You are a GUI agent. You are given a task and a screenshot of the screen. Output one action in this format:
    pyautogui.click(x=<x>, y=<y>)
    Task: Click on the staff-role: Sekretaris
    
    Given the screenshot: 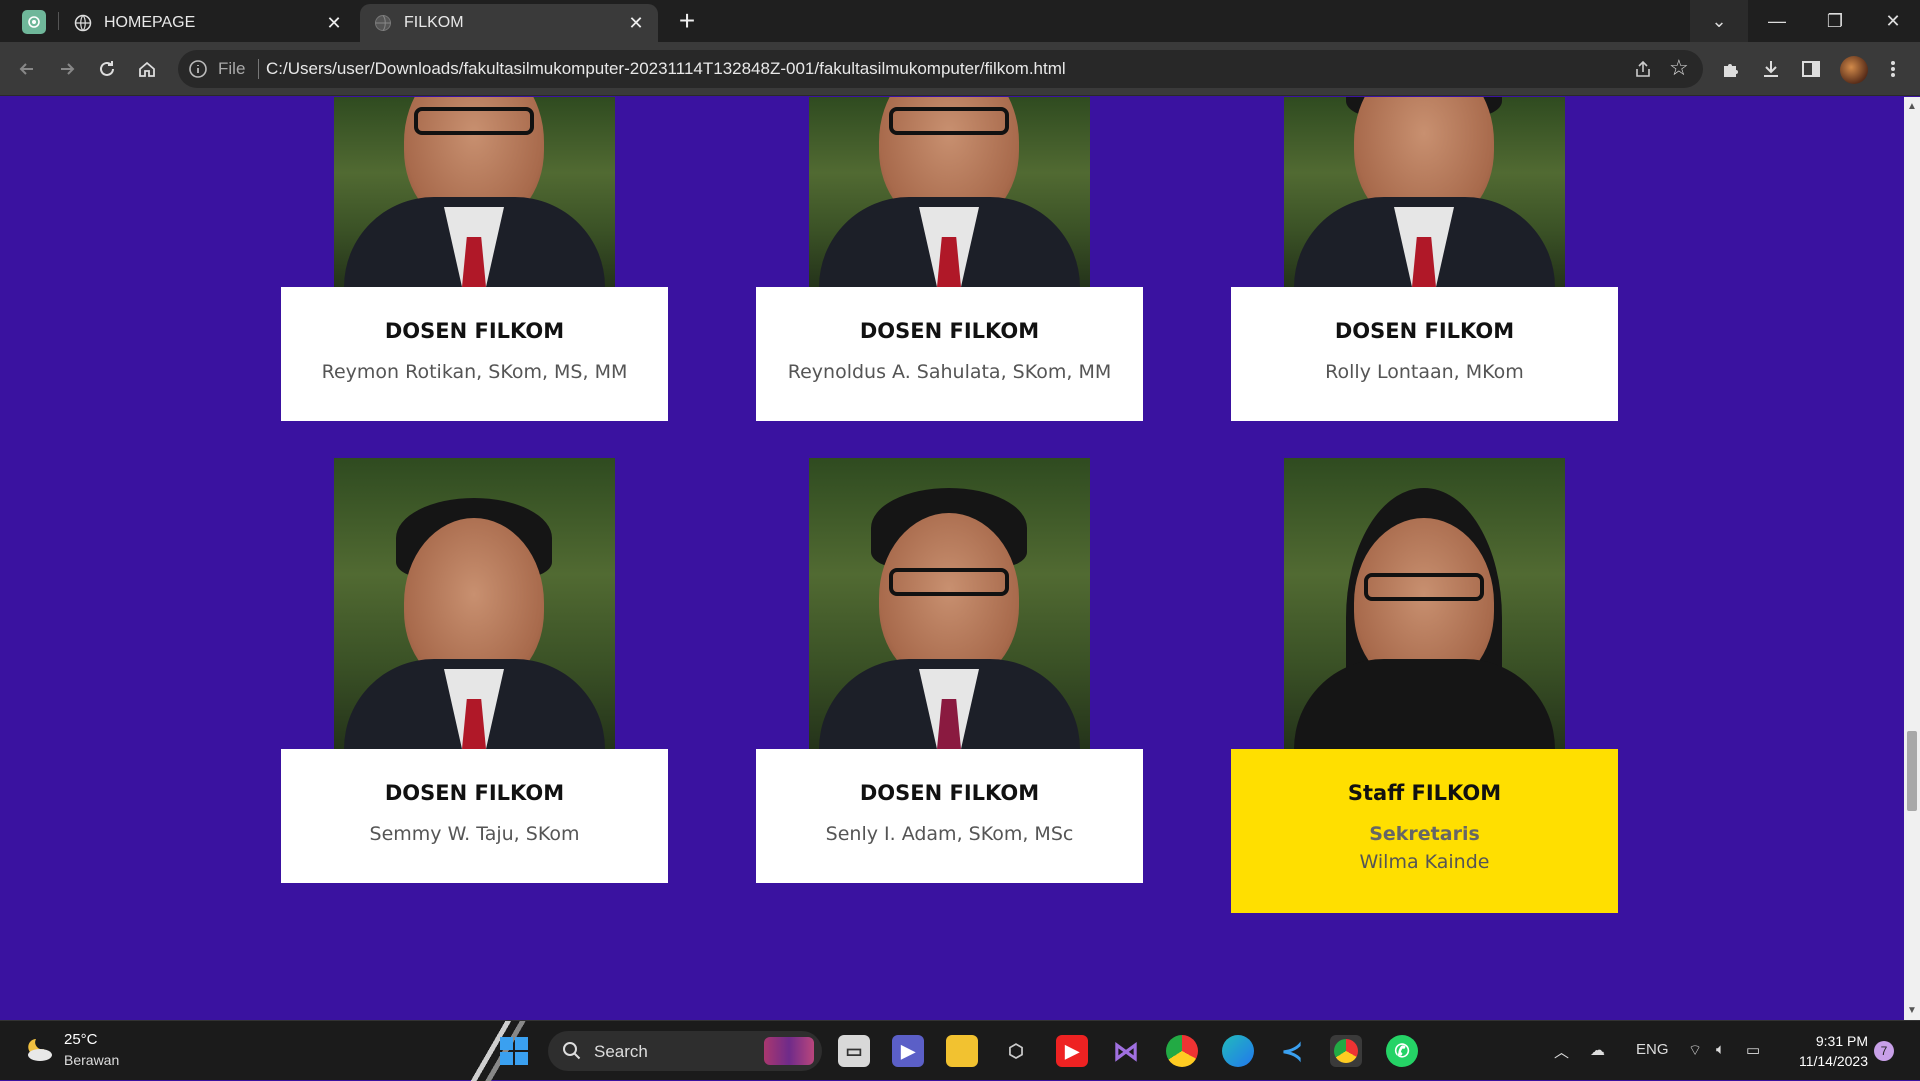 What is the action you would take?
    pyautogui.click(x=1424, y=834)
    